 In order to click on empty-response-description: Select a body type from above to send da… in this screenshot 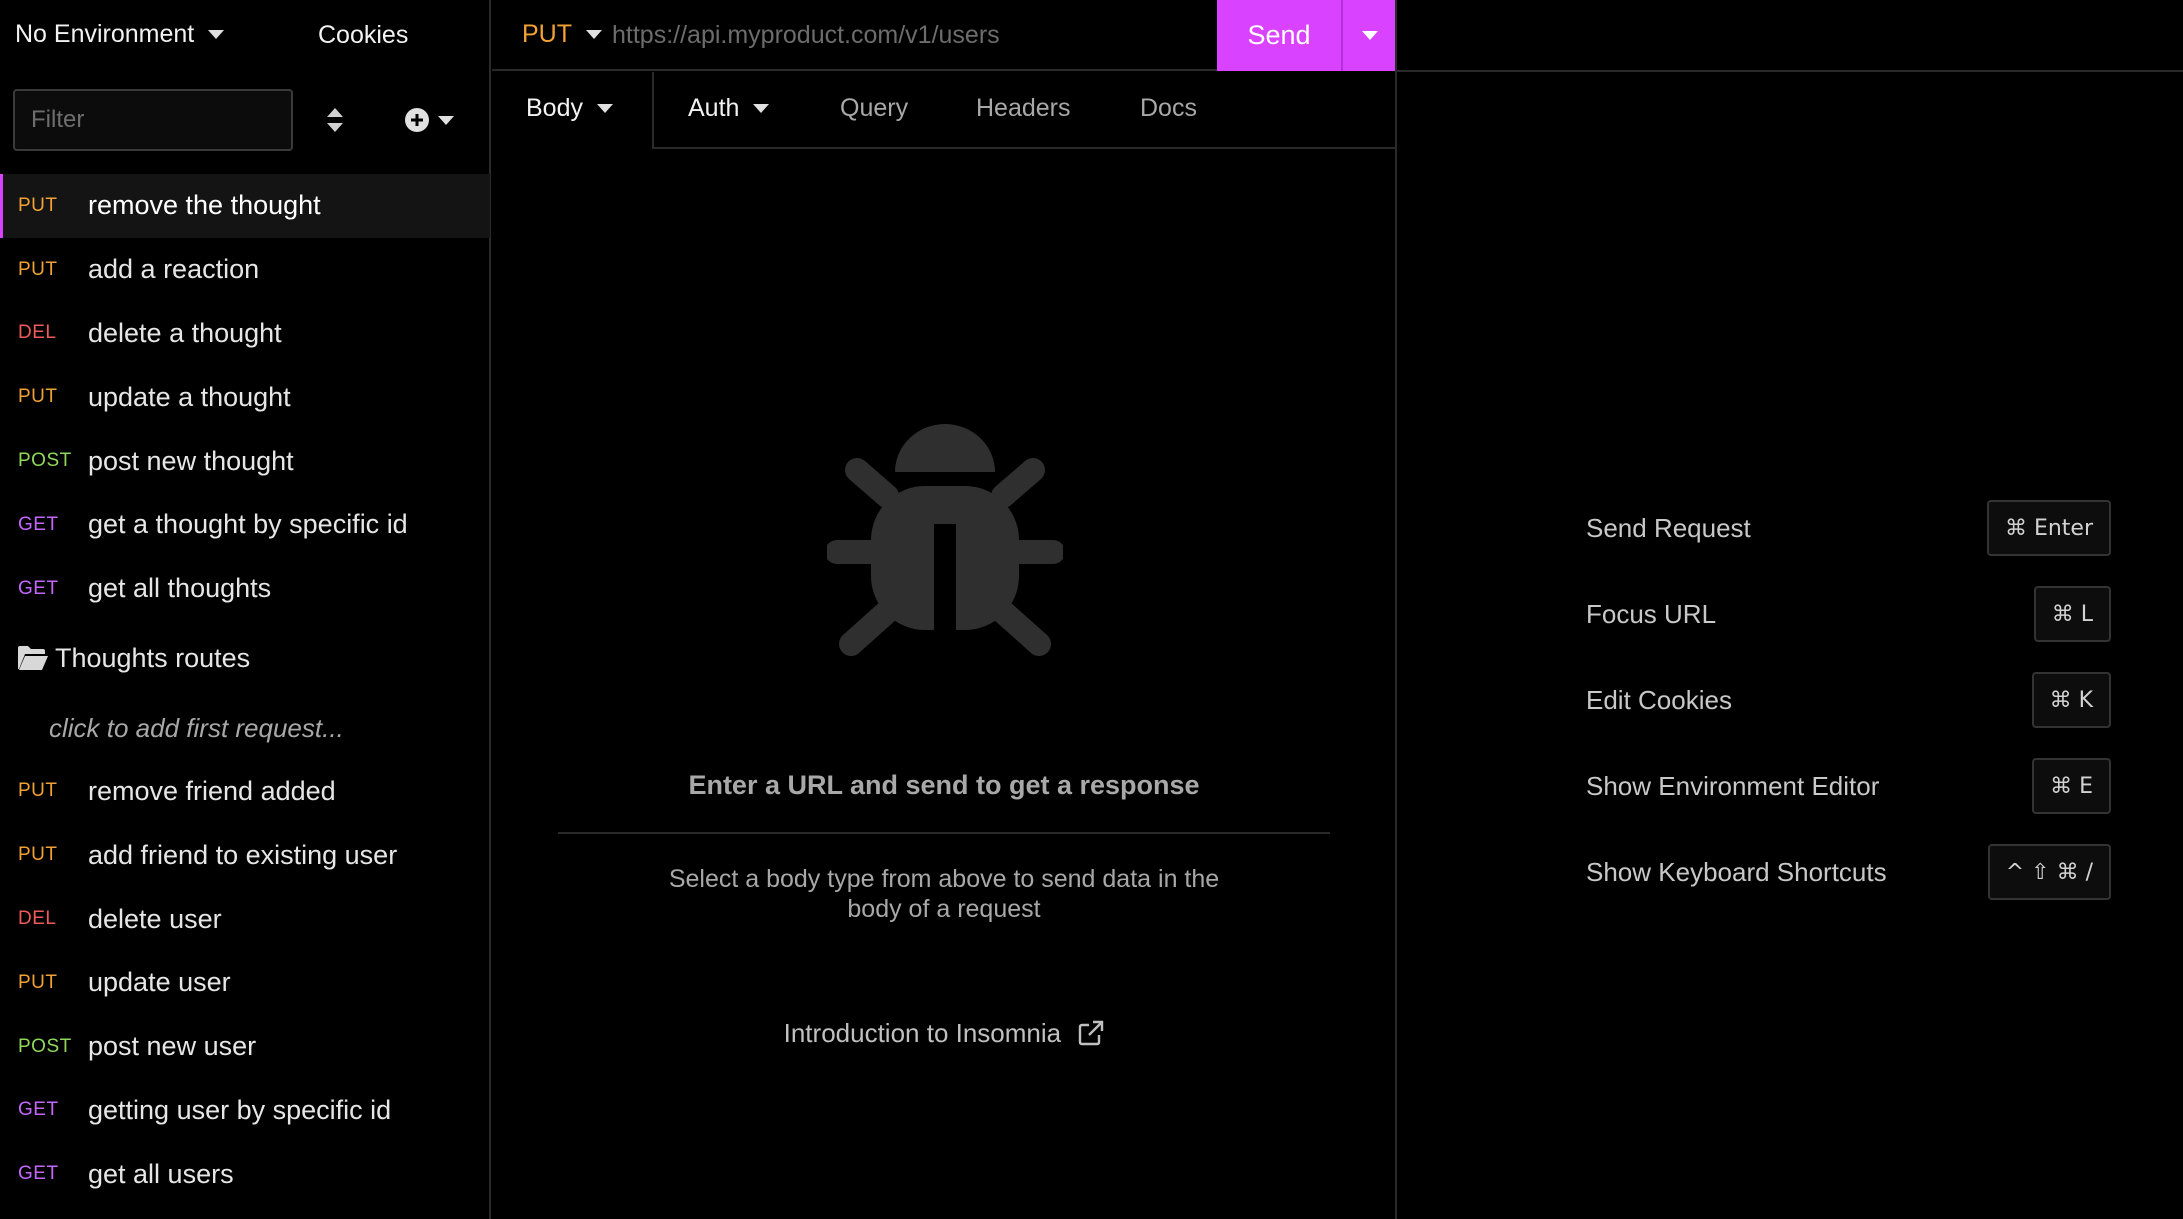, I will do `click(944, 894)`.